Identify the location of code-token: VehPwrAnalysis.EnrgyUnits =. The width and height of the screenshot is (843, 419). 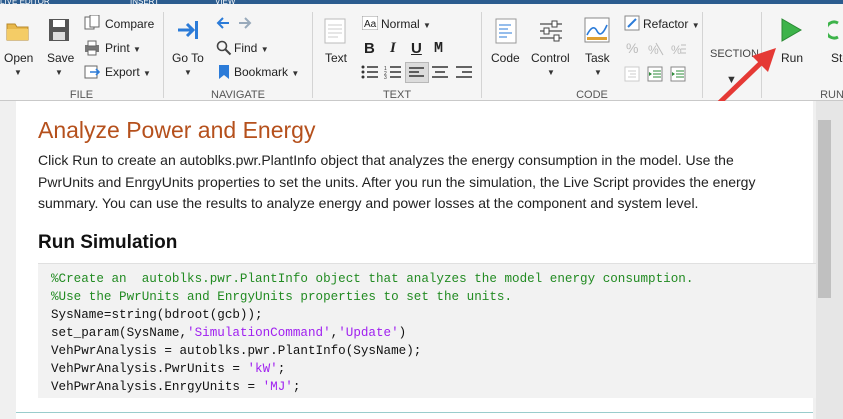
(157, 387).